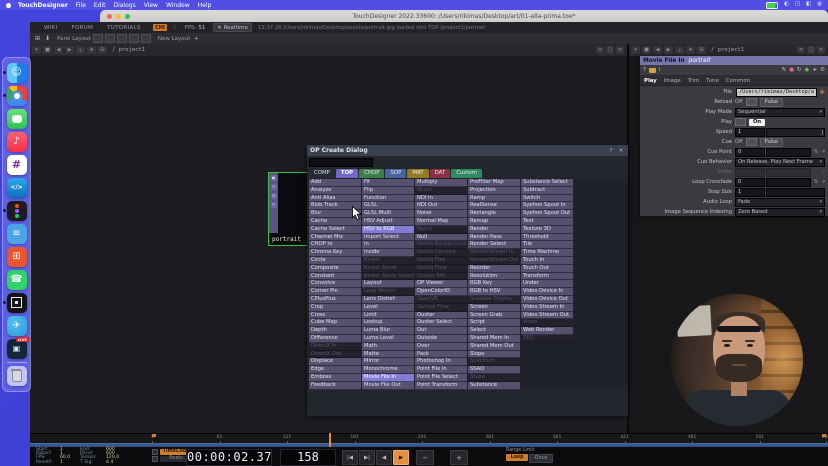 This screenshot has width=828, height=466. Describe the element at coordinates (780, 202) in the screenshot. I see `param-dropdown-audio-loop: Fade ▾` at that location.